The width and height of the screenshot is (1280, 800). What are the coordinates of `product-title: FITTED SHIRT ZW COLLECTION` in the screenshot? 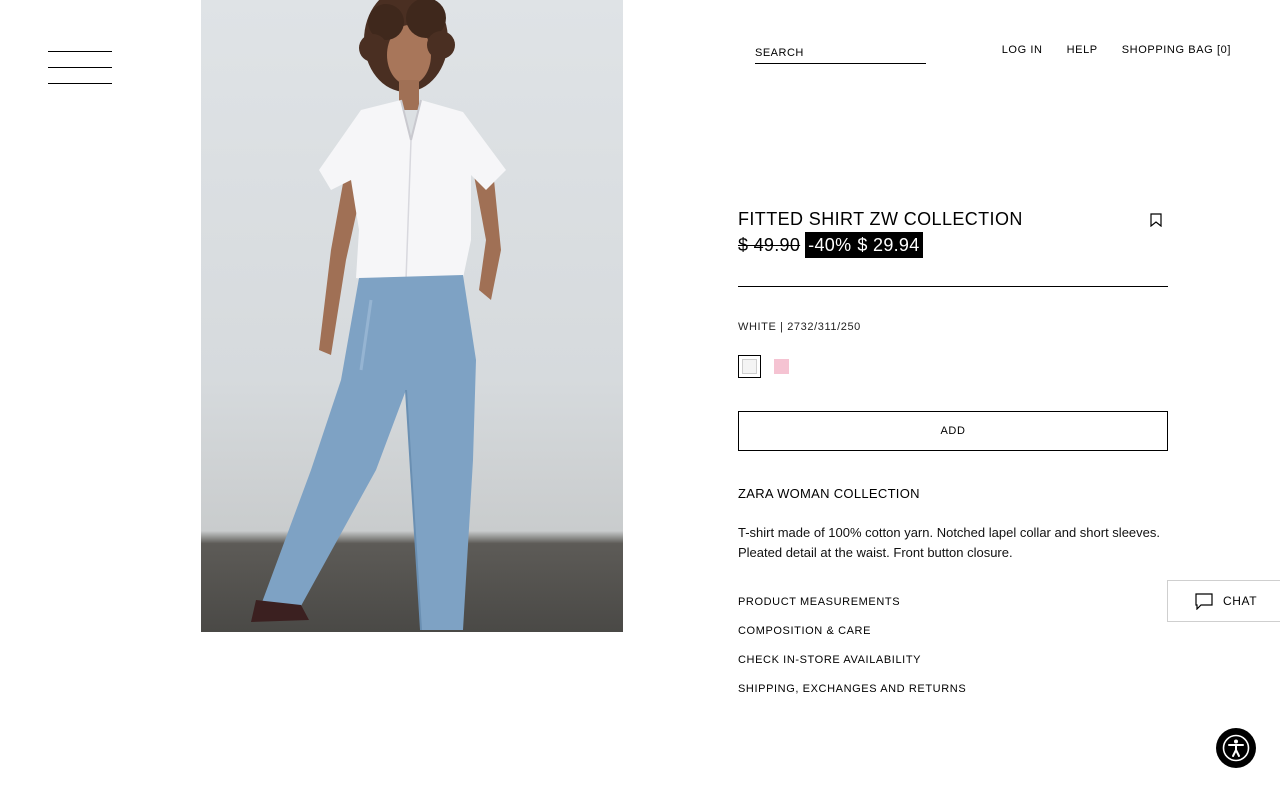 It's located at (880, 219).